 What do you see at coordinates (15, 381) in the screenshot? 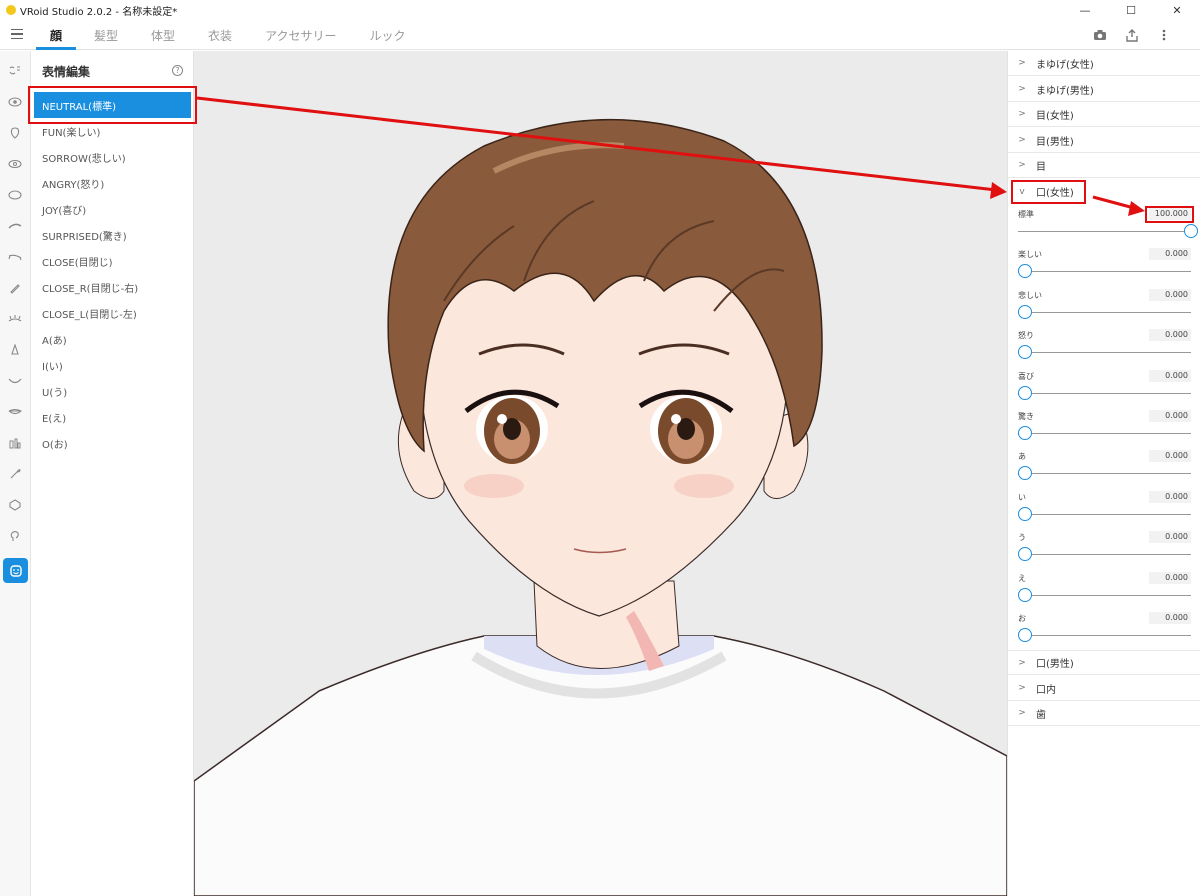
I see `mouth-icon` at bounding box center [15, 381].